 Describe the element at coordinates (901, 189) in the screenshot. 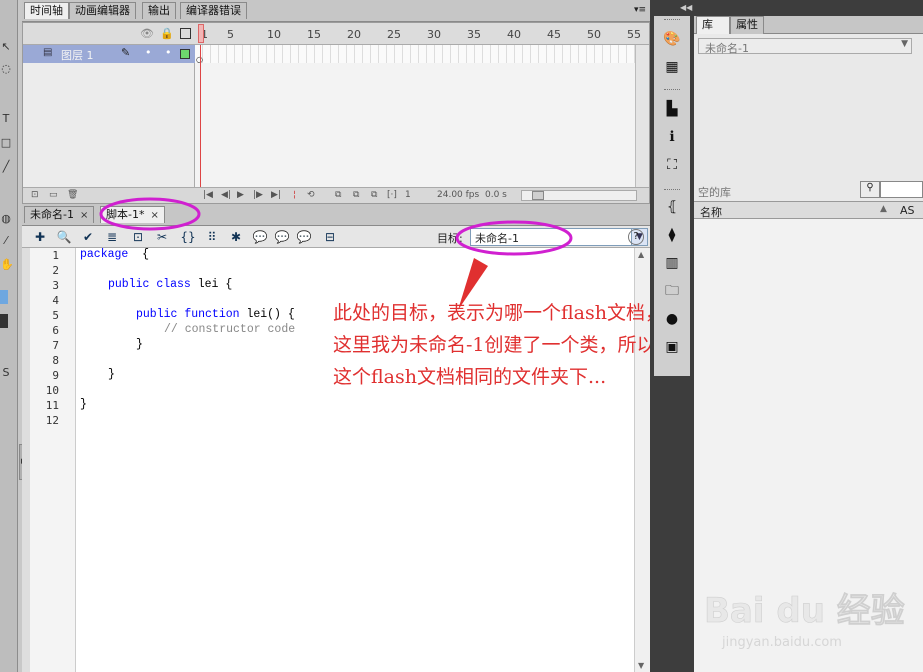

I see `library-search-input` at that location.